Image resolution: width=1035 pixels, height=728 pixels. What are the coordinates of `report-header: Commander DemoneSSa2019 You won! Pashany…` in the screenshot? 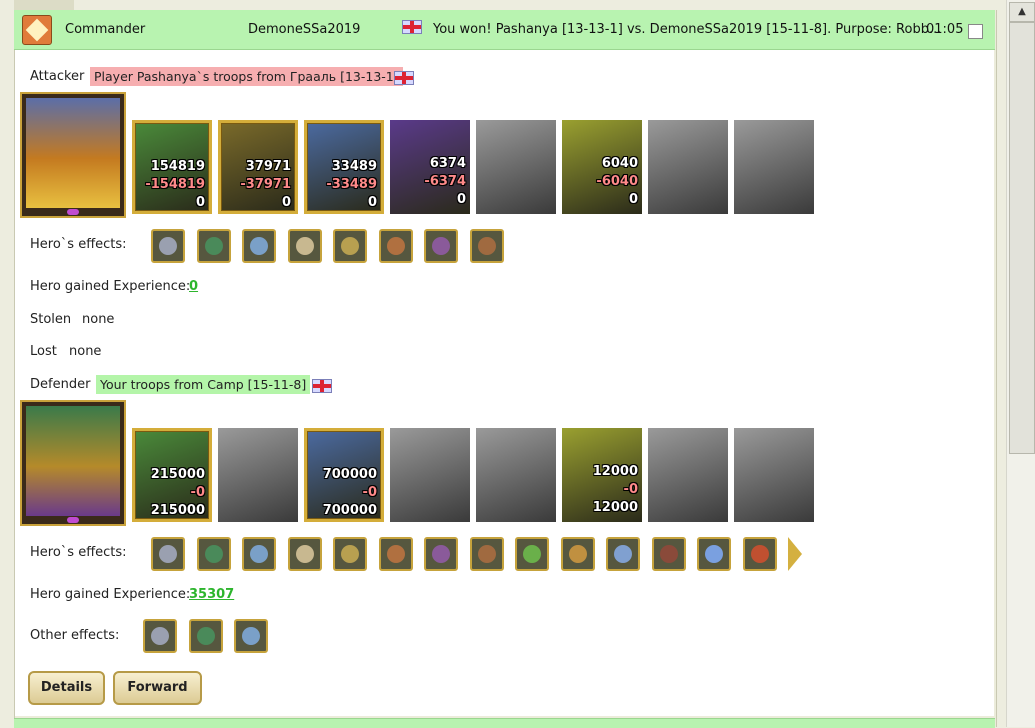 It's located at (504, 30).